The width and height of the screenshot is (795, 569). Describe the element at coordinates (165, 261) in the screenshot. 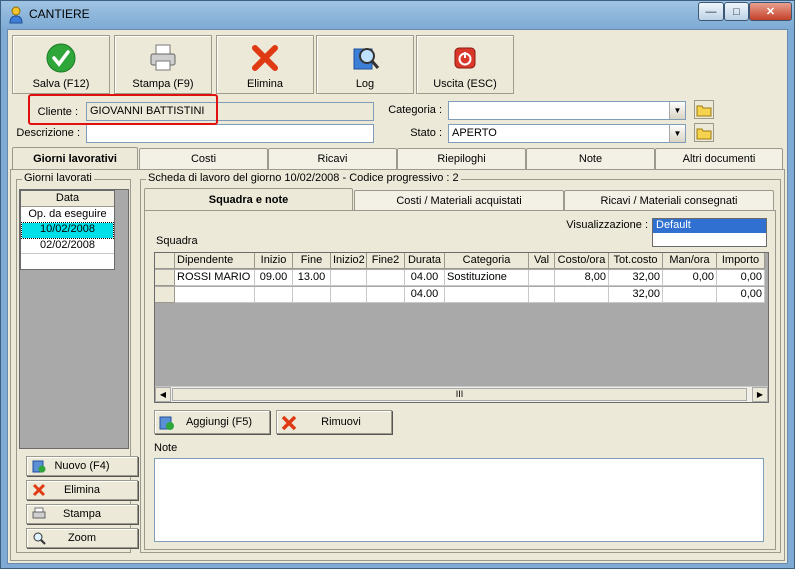

I see `grid-corner` at that location.